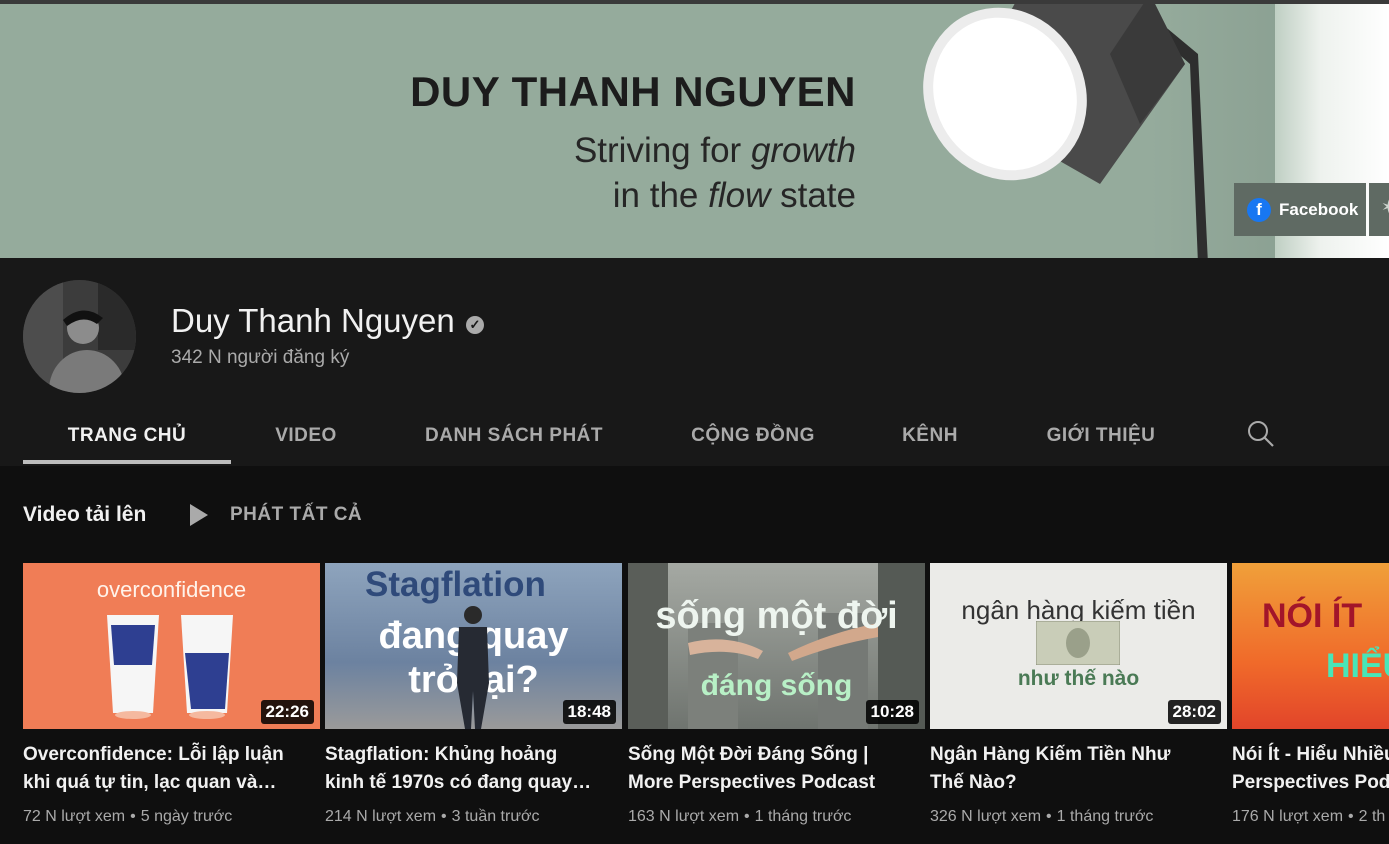  I want to click on video-title-line: Stagflation: Khủng hoảng, so click(441, 754).